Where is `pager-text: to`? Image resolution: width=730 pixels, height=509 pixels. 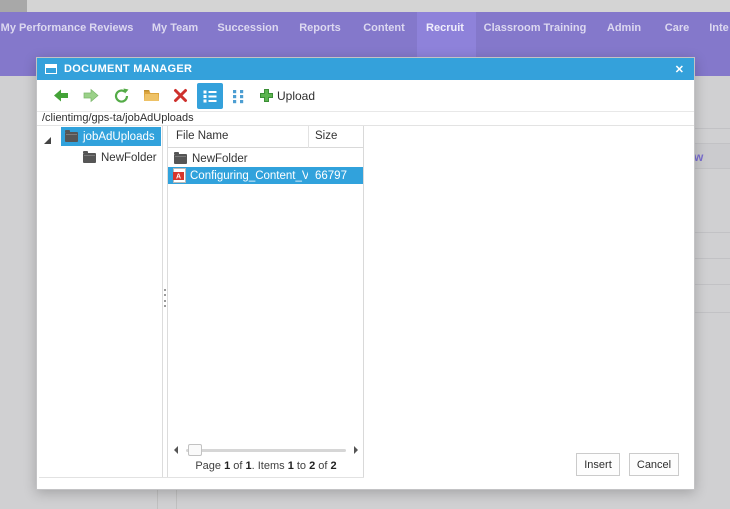
pager-text: to is located at coordinates (301, 466).